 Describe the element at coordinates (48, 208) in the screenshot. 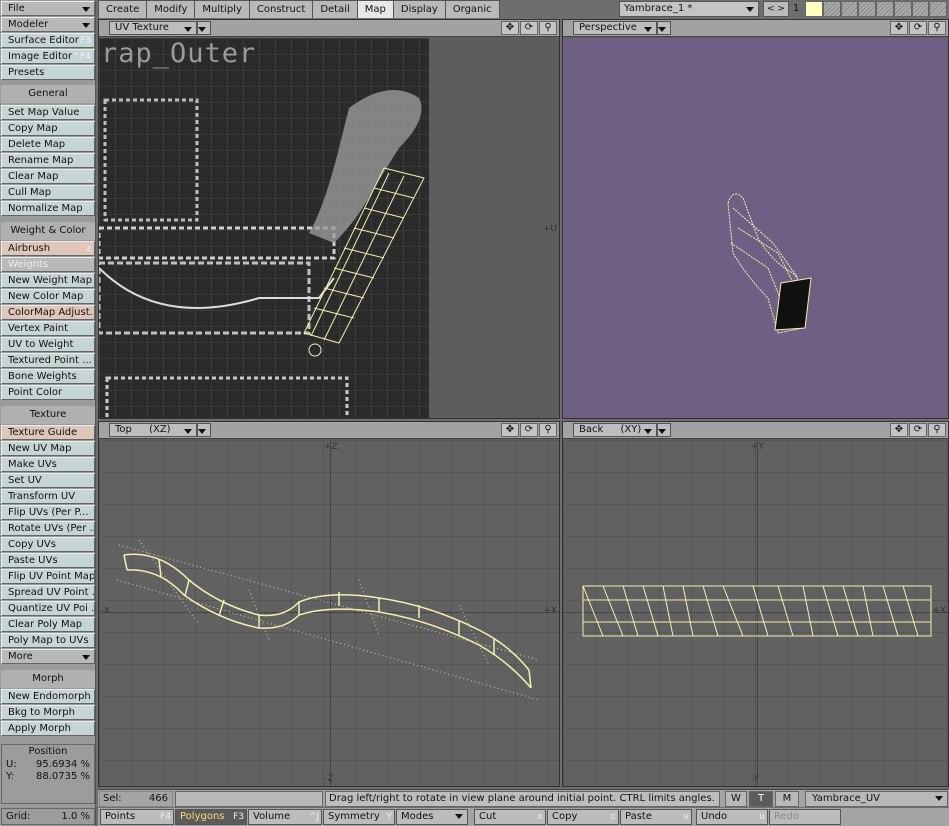

I see `normalize-map-button: Normalize Map` at that location.